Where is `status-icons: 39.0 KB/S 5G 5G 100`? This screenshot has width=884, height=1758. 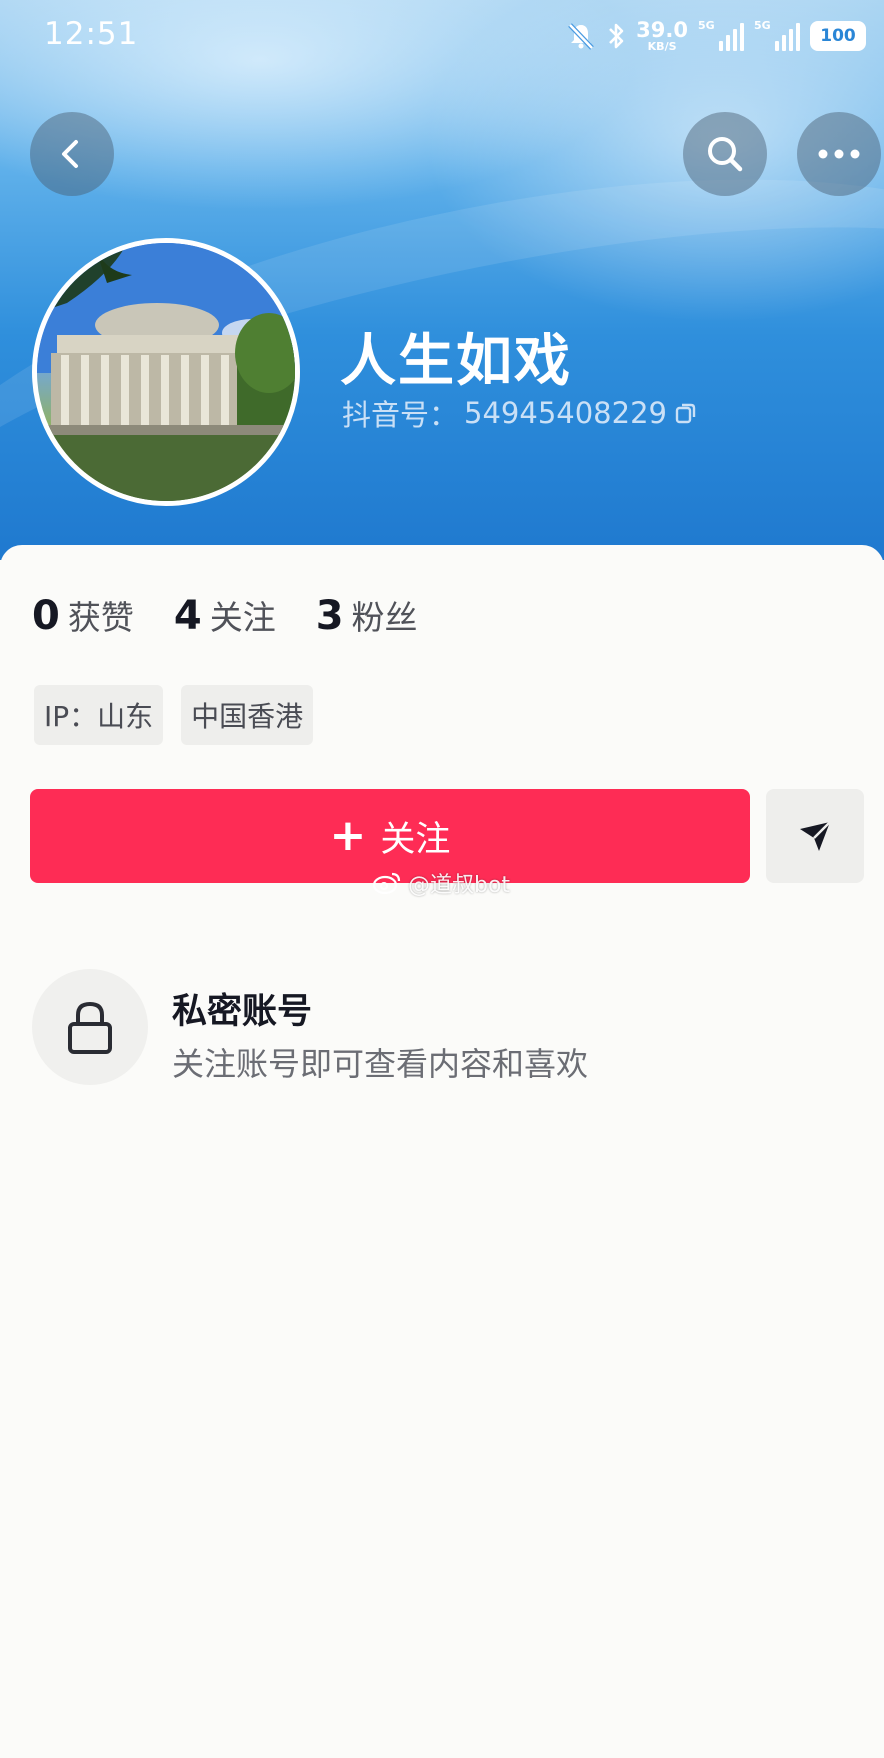 status-icons: 39.0 KB/S 5G 5G 100 is located at coordinates (716, 36).